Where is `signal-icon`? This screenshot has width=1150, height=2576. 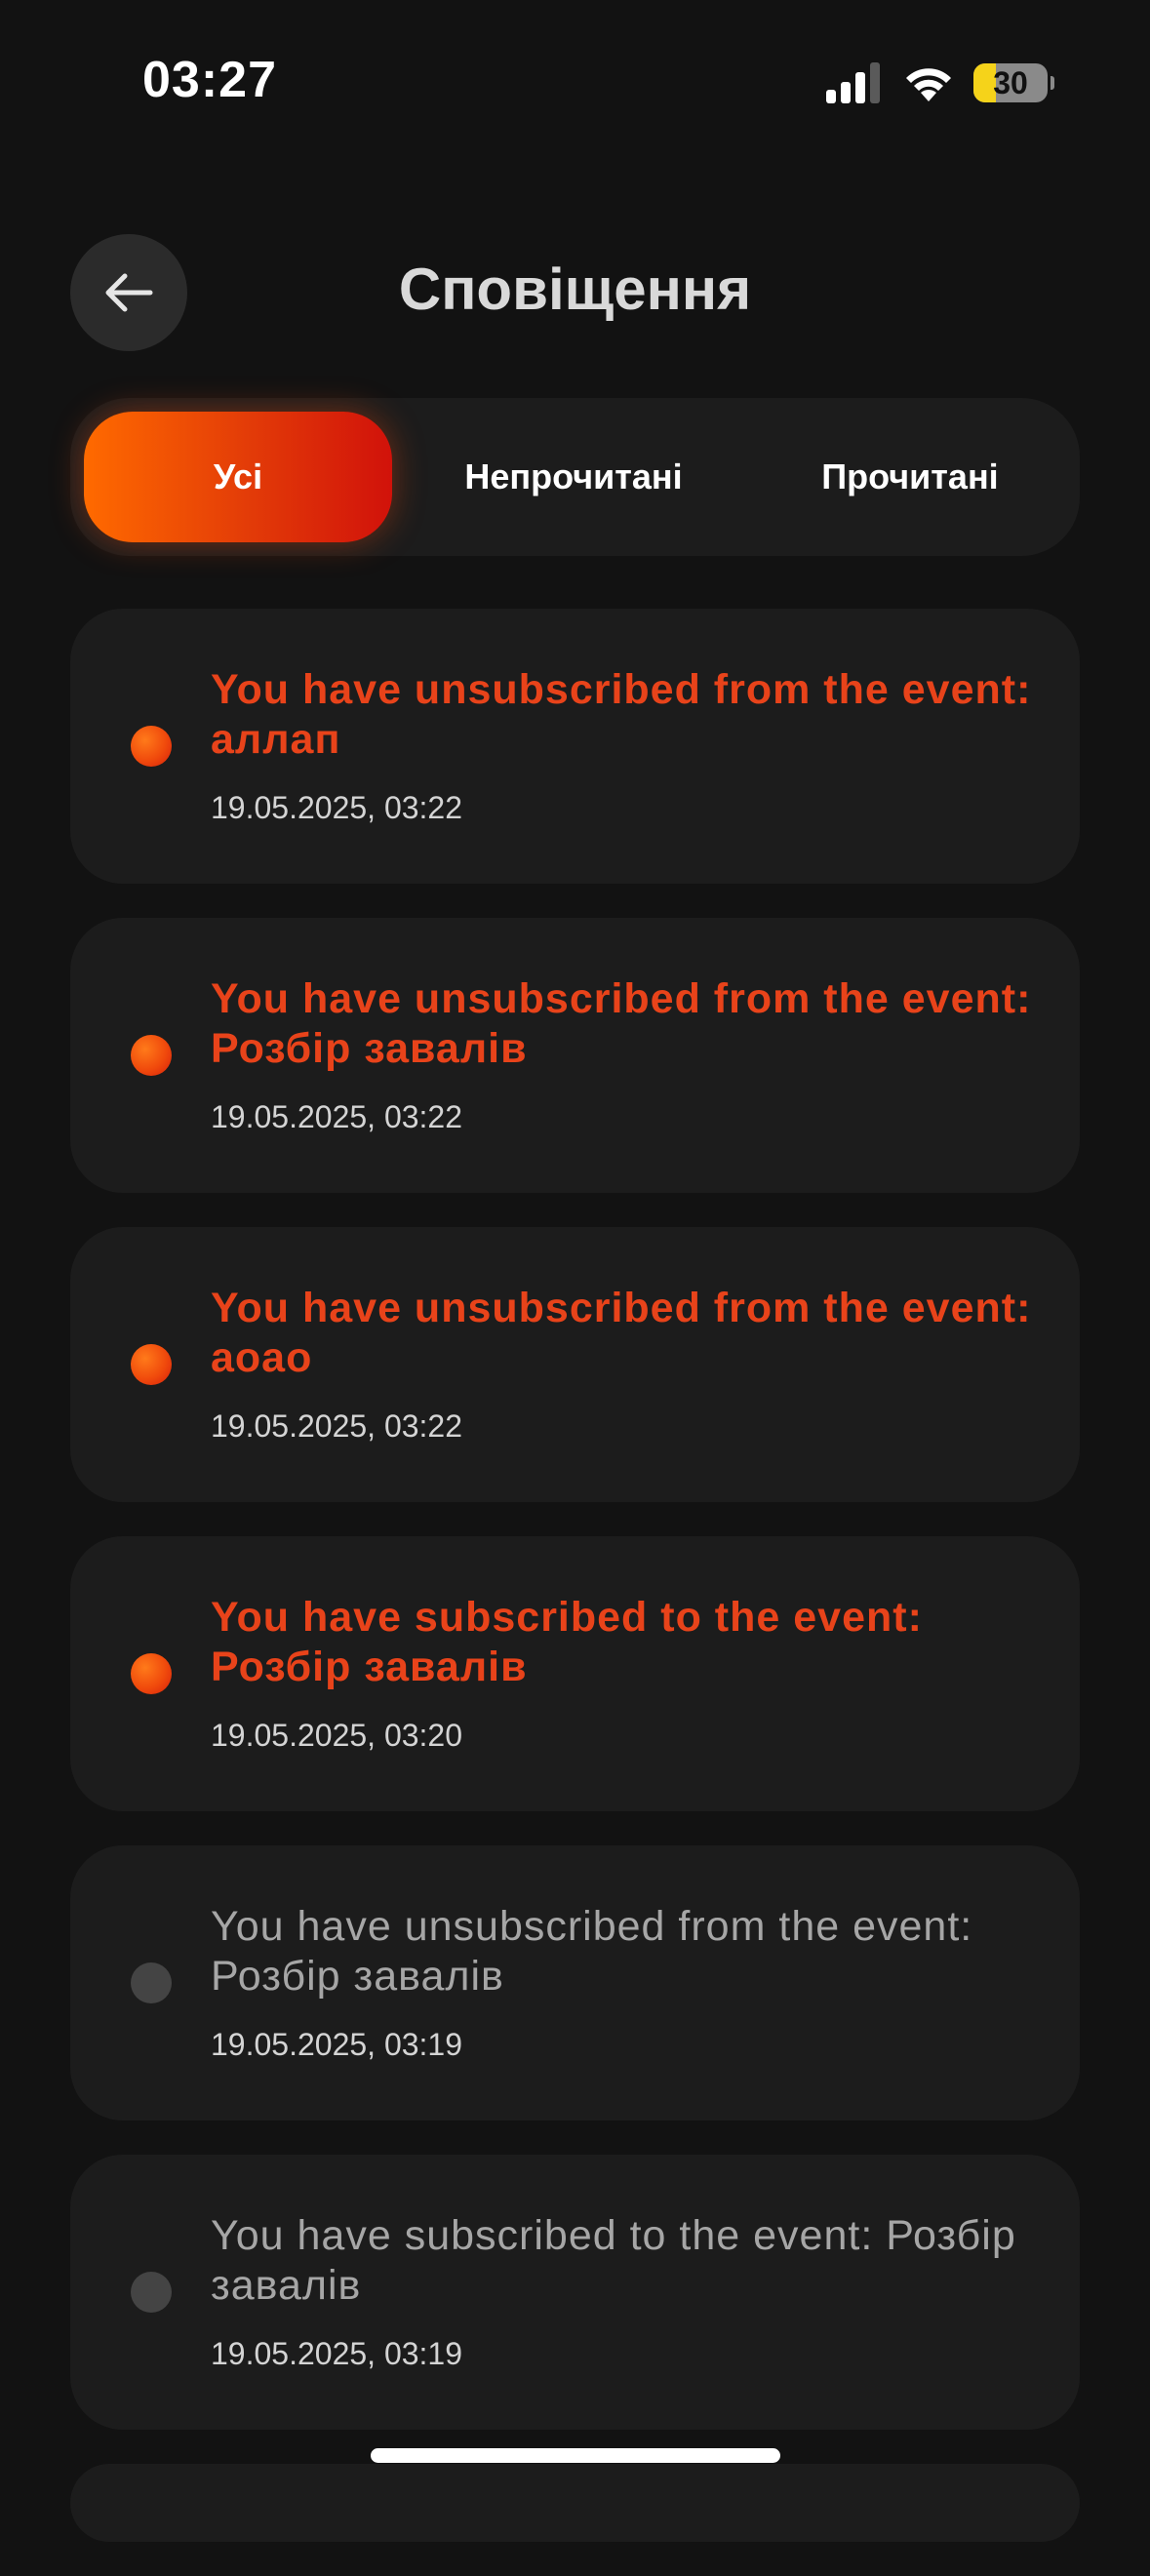
signal-icon is located at coordinates (853, 82).